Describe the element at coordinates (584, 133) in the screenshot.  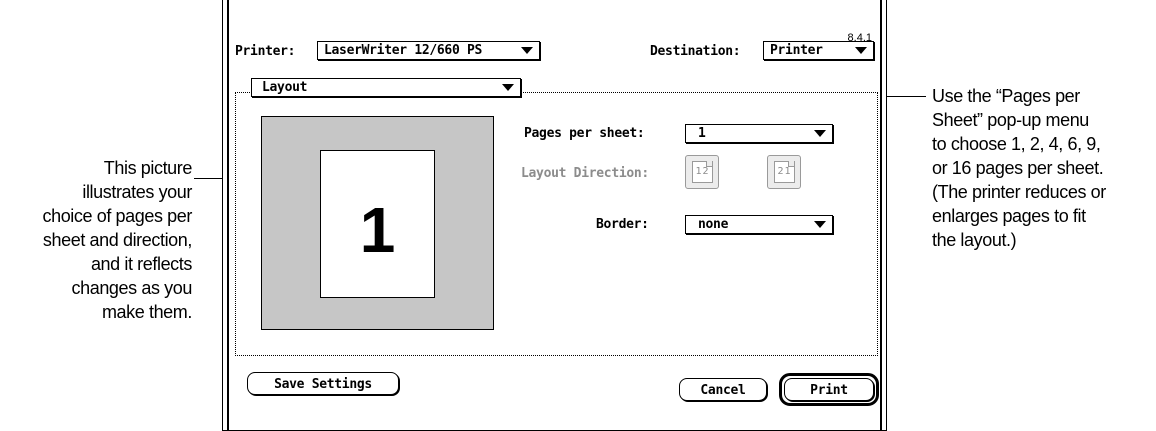
I see `pages-per-sheet-label: Pages per sheet:` at that location.